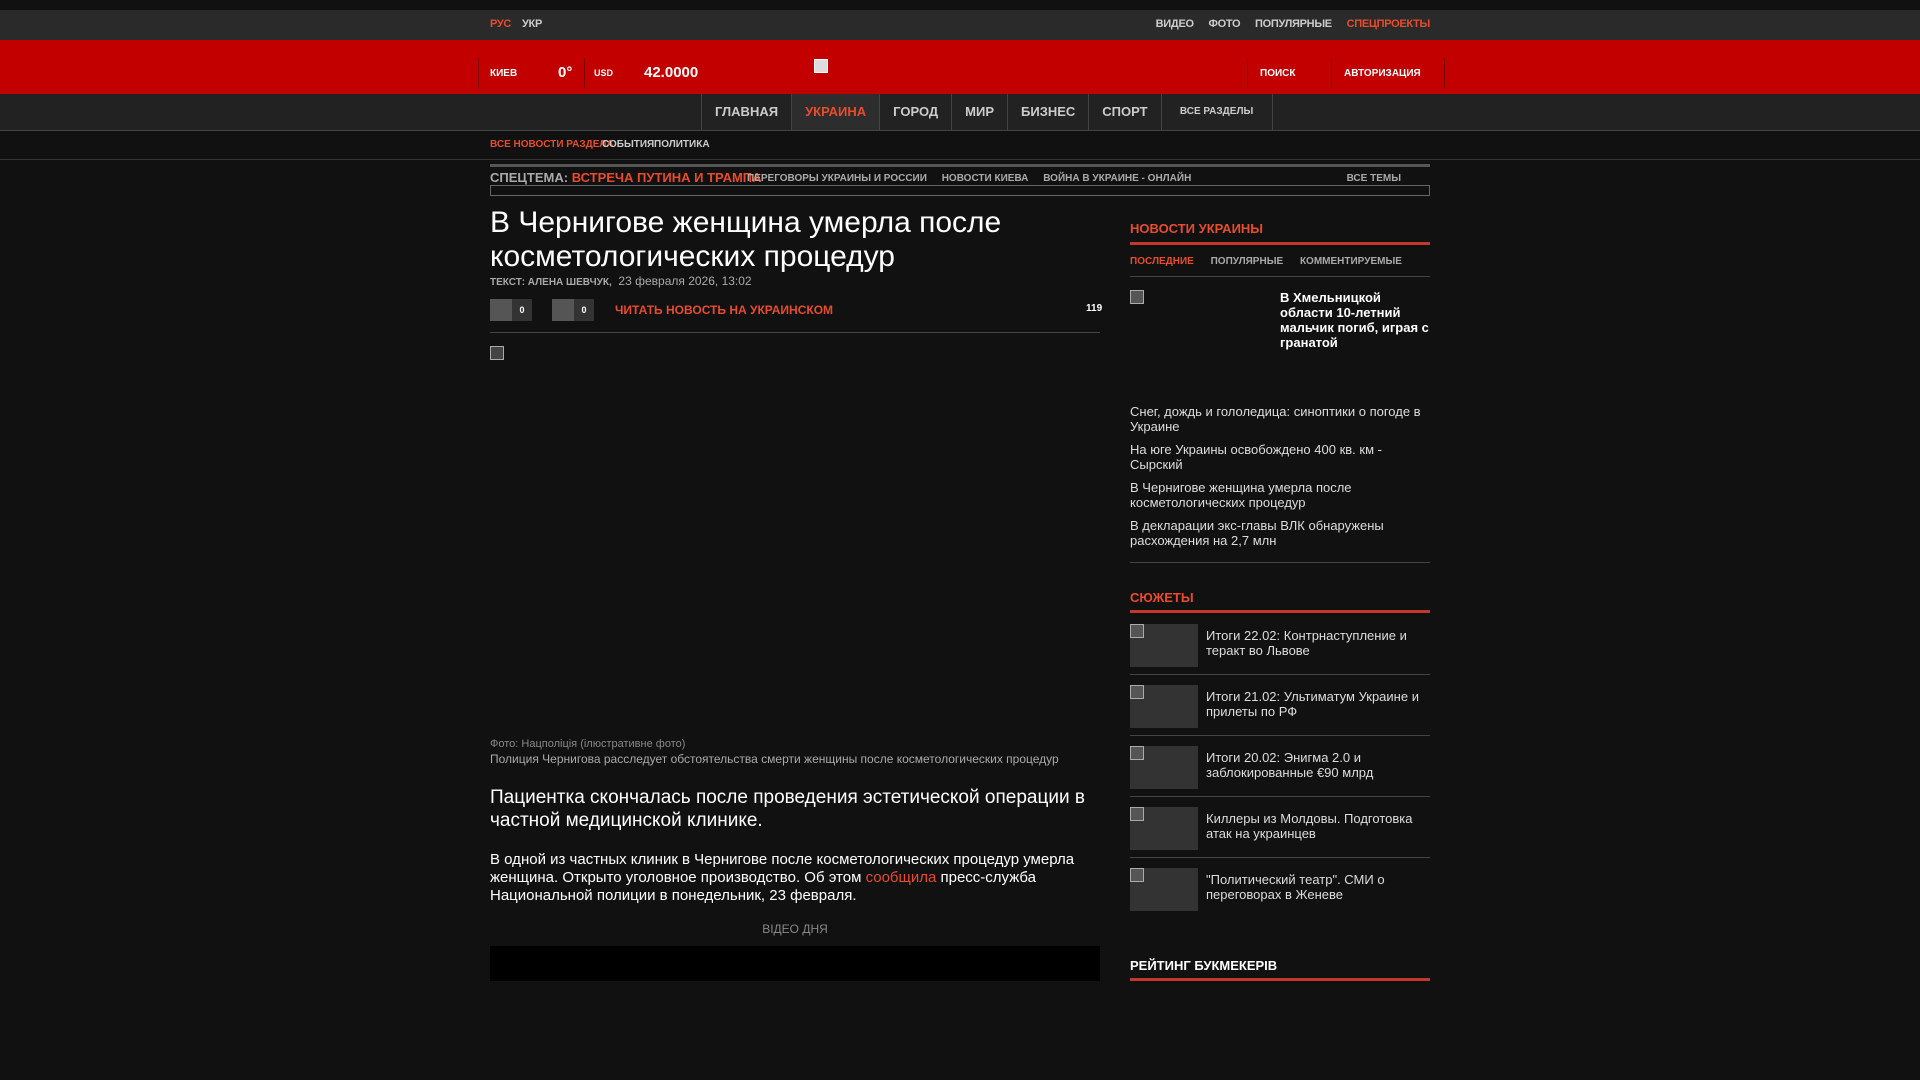  Describe the element at coordinates (746, 112) in the screenshot. I see `nav-home: ГЛАВНАЯ` at that location.